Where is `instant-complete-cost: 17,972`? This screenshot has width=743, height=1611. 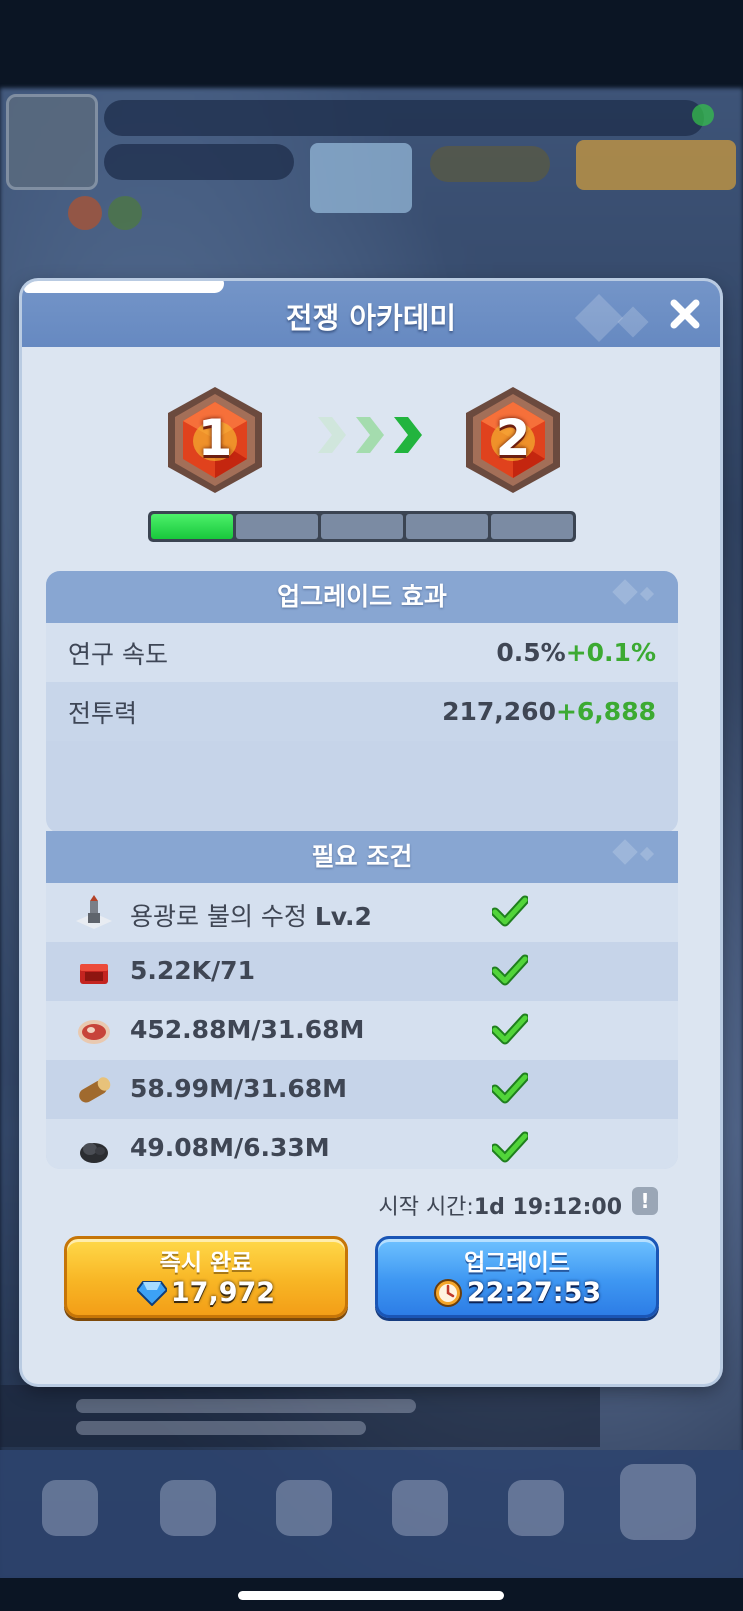 instant-complete-cost: 17,972 is located at coordinates (206, 1292).